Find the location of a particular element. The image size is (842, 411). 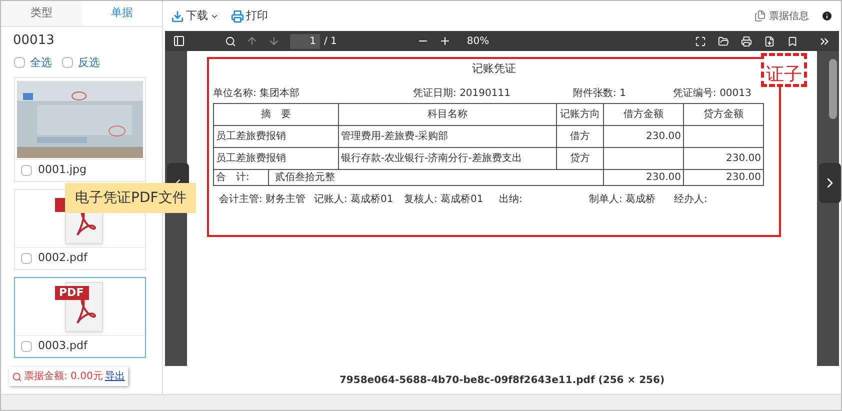

table-cell: 贷方 is located at coordinates (580, 158).